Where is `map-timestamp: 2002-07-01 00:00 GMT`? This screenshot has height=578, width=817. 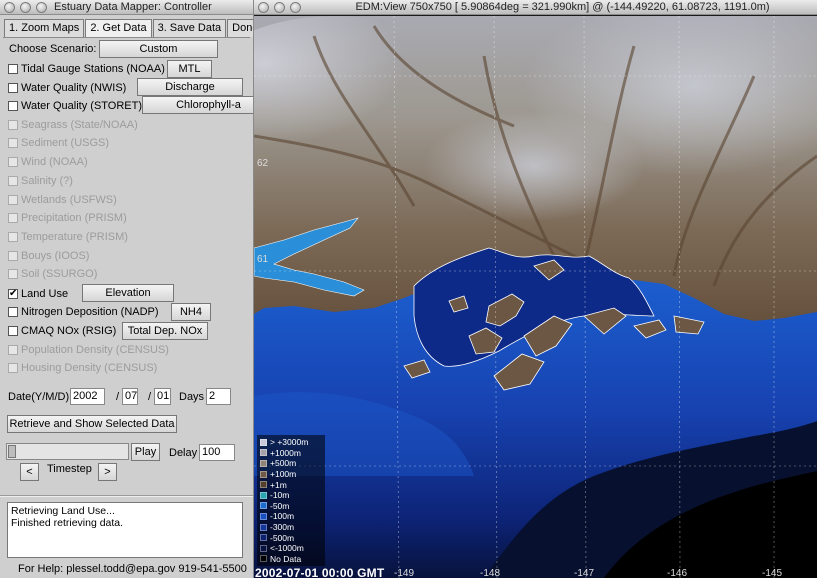
map-timestamp: 2002-07-01 00:00 GMT is located at coordinates (320, 572).